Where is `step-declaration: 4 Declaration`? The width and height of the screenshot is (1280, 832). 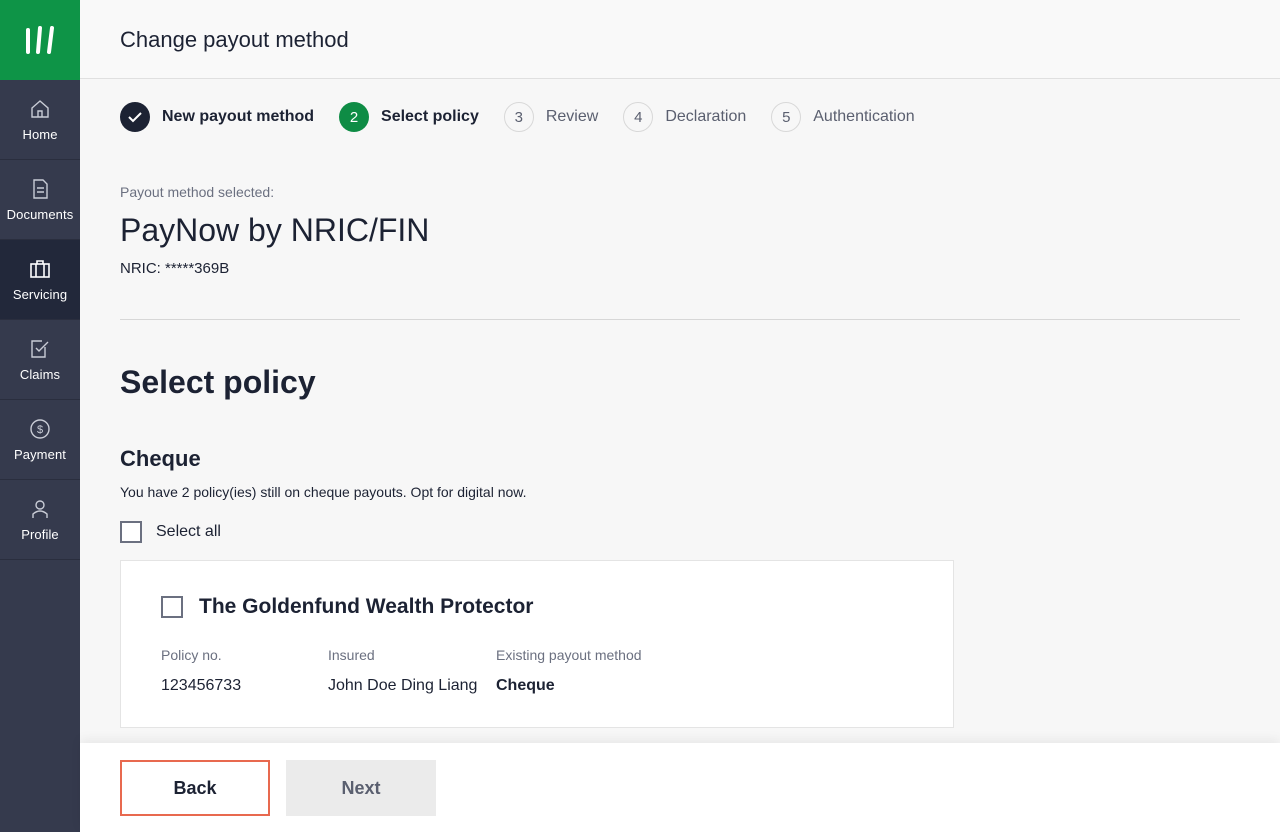
step-declaration: 4 Declaration is located at coordinates (684, 117).